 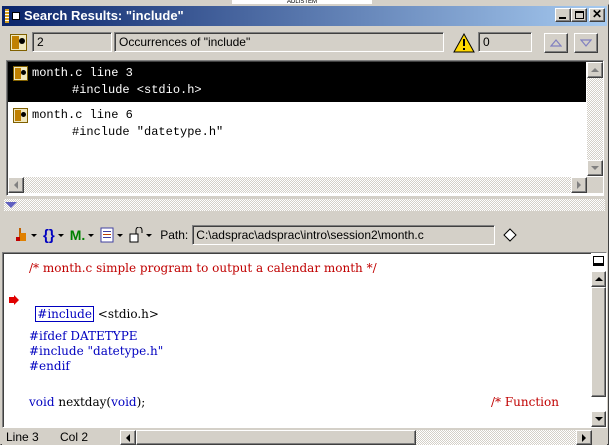 I want to click on lock-tool, so click(x=141, y=235).